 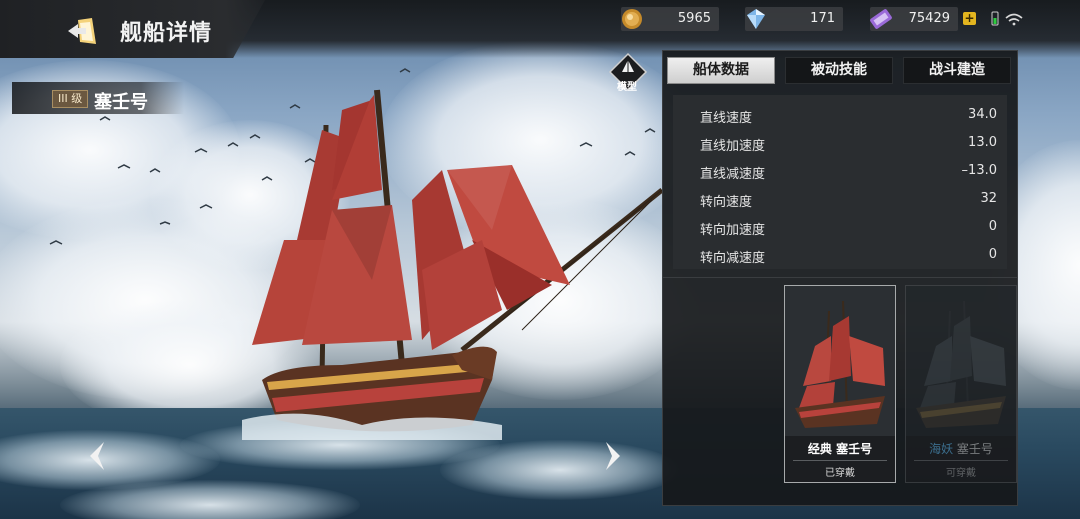 I want to click on stat-label: 直线加速度, so click(x=733, y=146).